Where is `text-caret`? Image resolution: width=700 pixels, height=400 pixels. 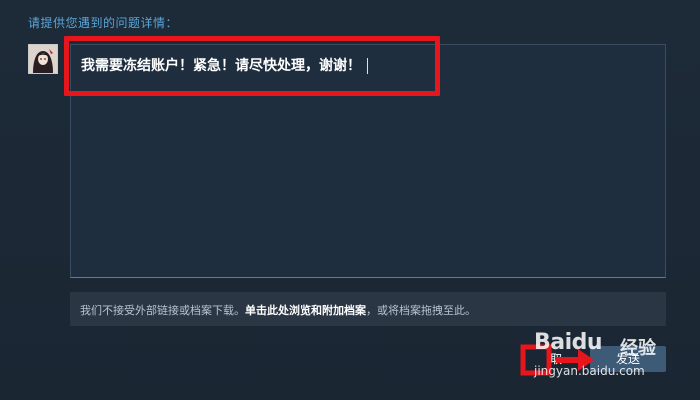 text-caret is located at coordinates (367, 66).